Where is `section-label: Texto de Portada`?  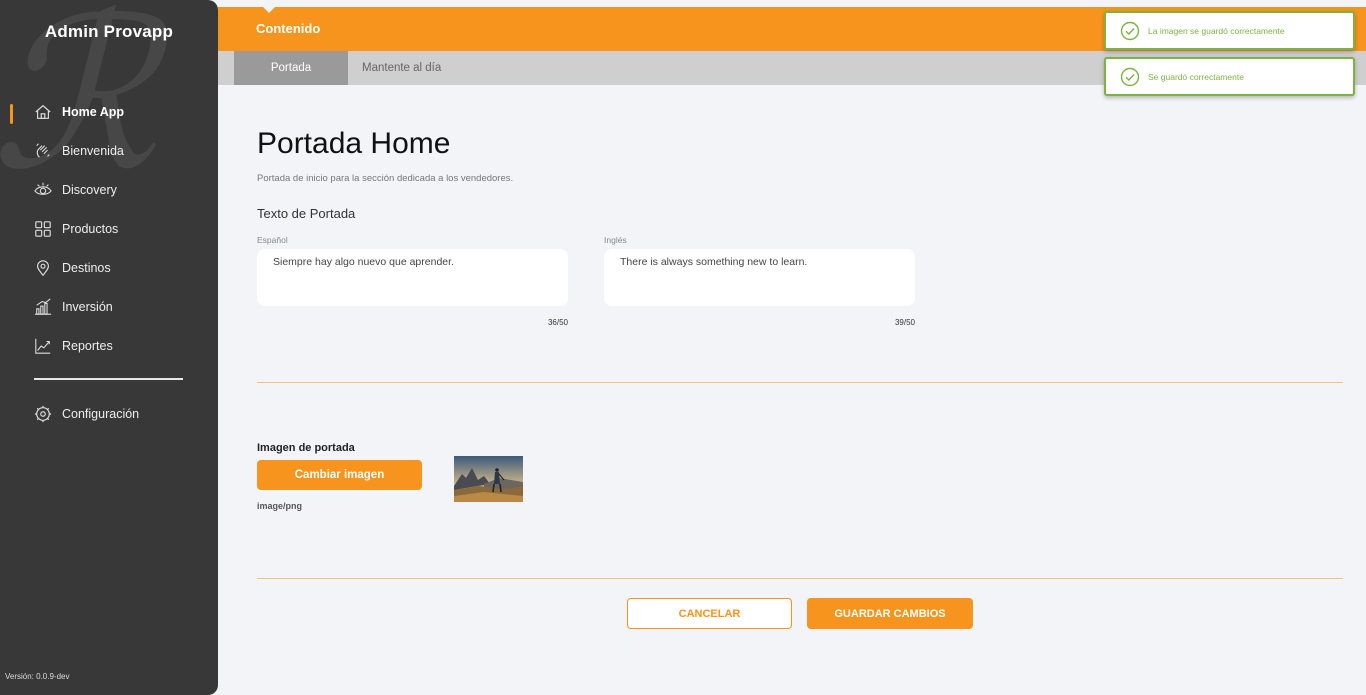 section-label: Texto de Portada is located at coordinates (306, 213).